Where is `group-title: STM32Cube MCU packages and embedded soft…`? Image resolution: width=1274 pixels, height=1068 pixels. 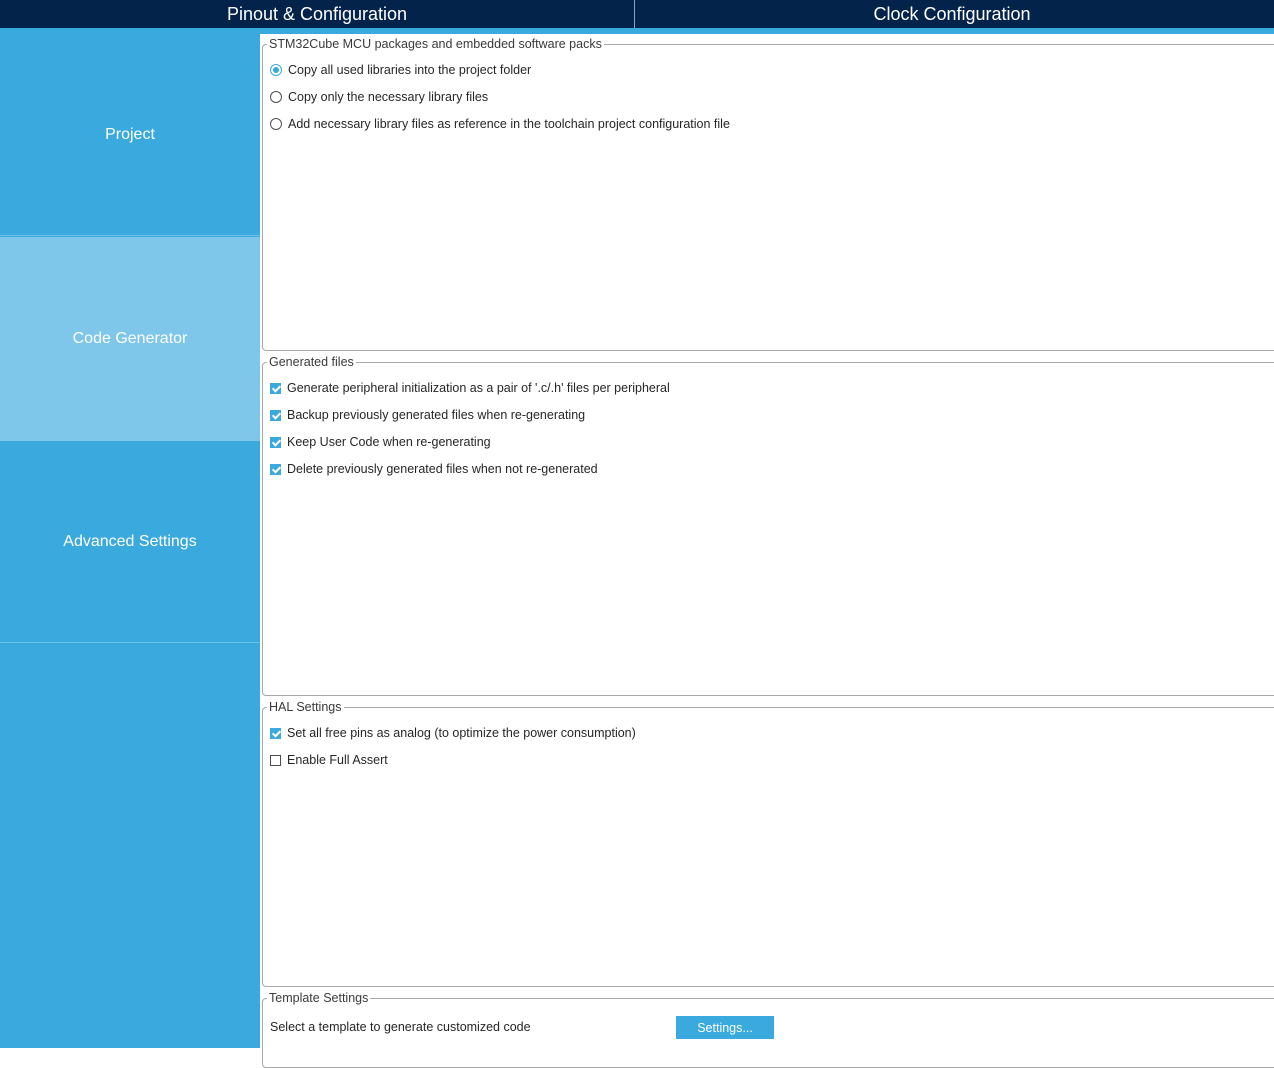
group-title: STM32Cube MCU packages and embedded soft… is located at coordinates (435, 44).